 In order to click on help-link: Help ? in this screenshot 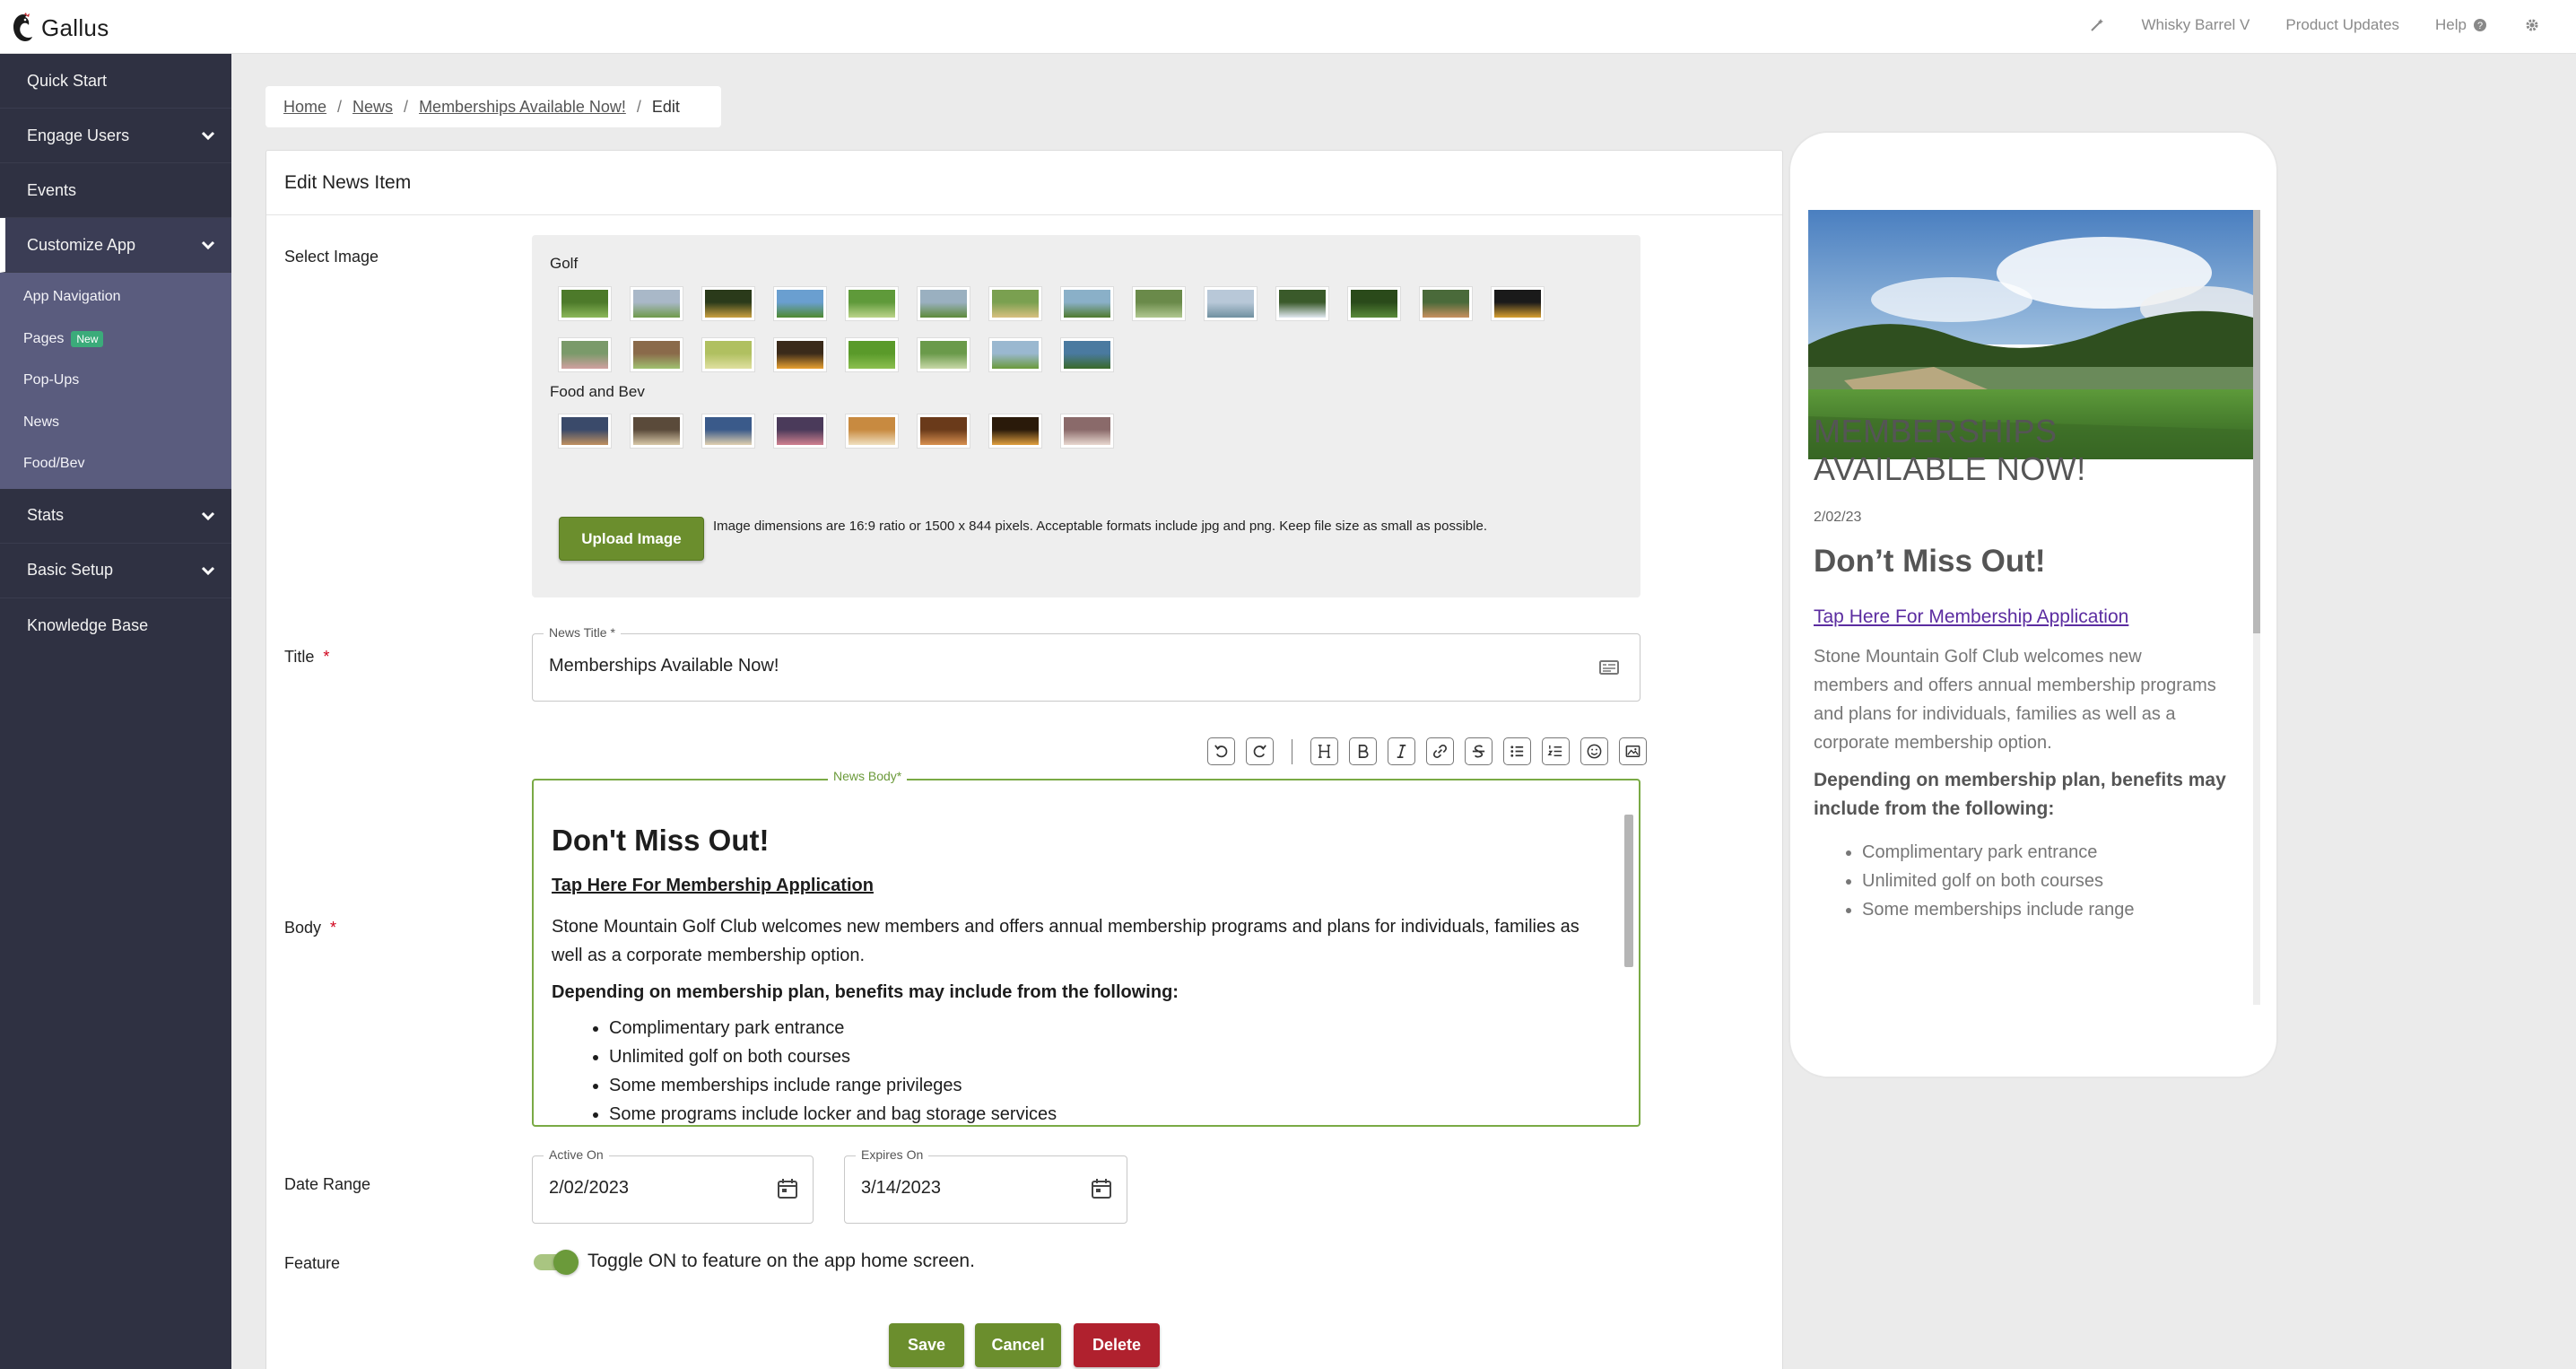, I will do `click(2461, 25)`.